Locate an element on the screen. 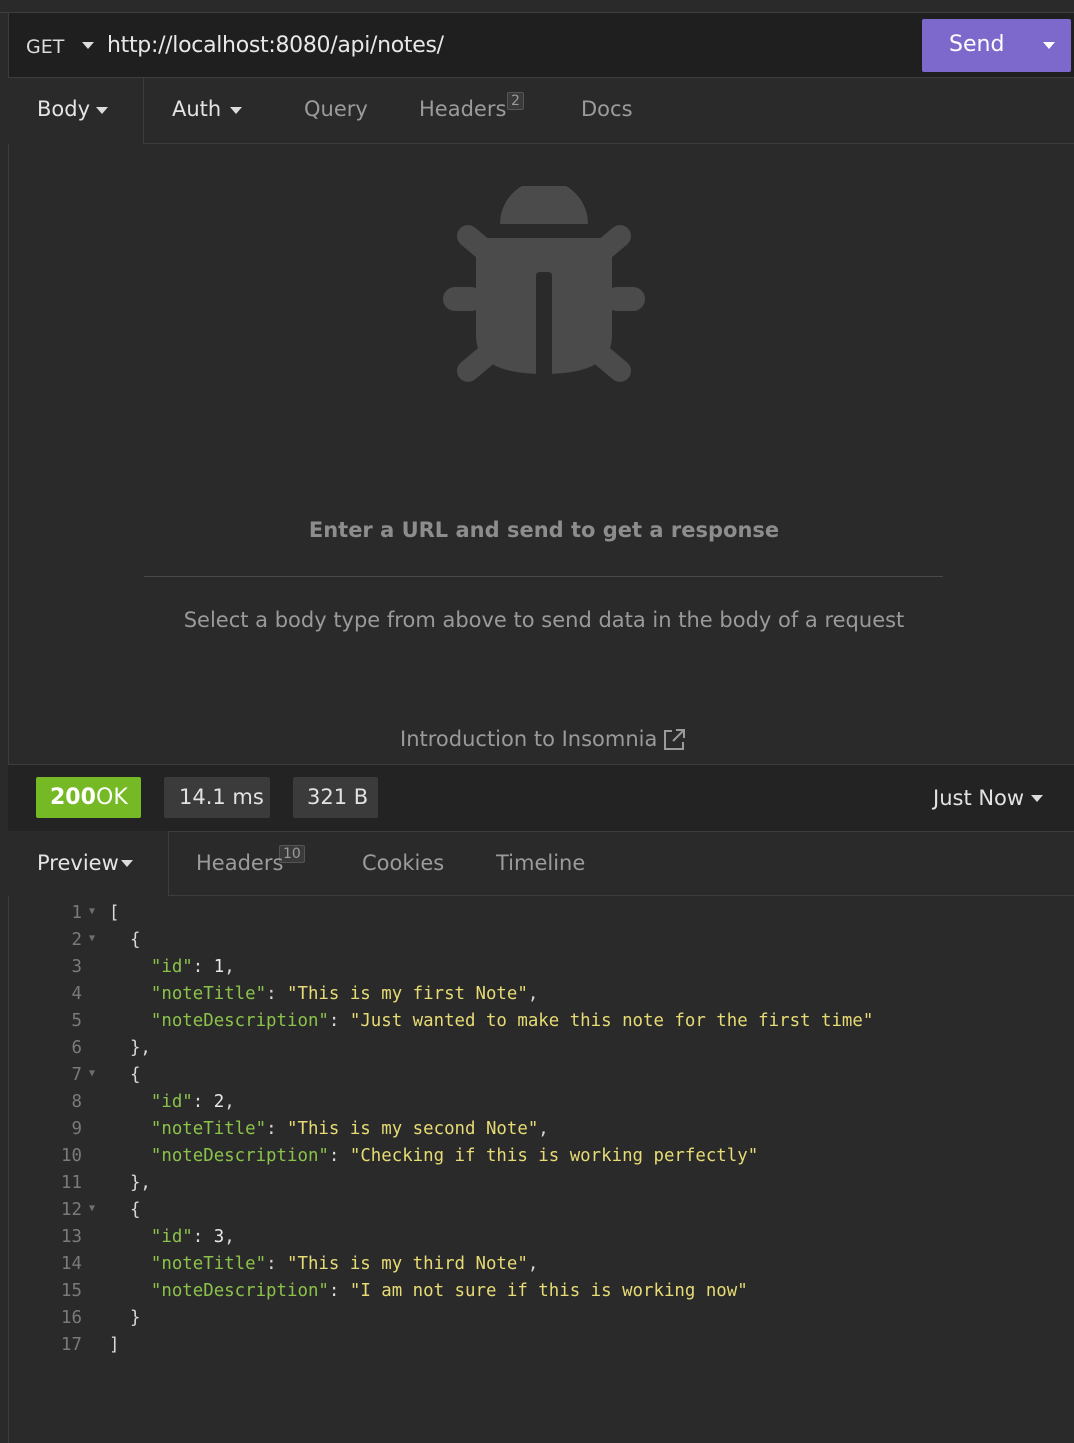 The height and width of the screenshot is (1443, 1074). json-string: "Checking if this is working perfectly" is located at coordinates (554, 1156).